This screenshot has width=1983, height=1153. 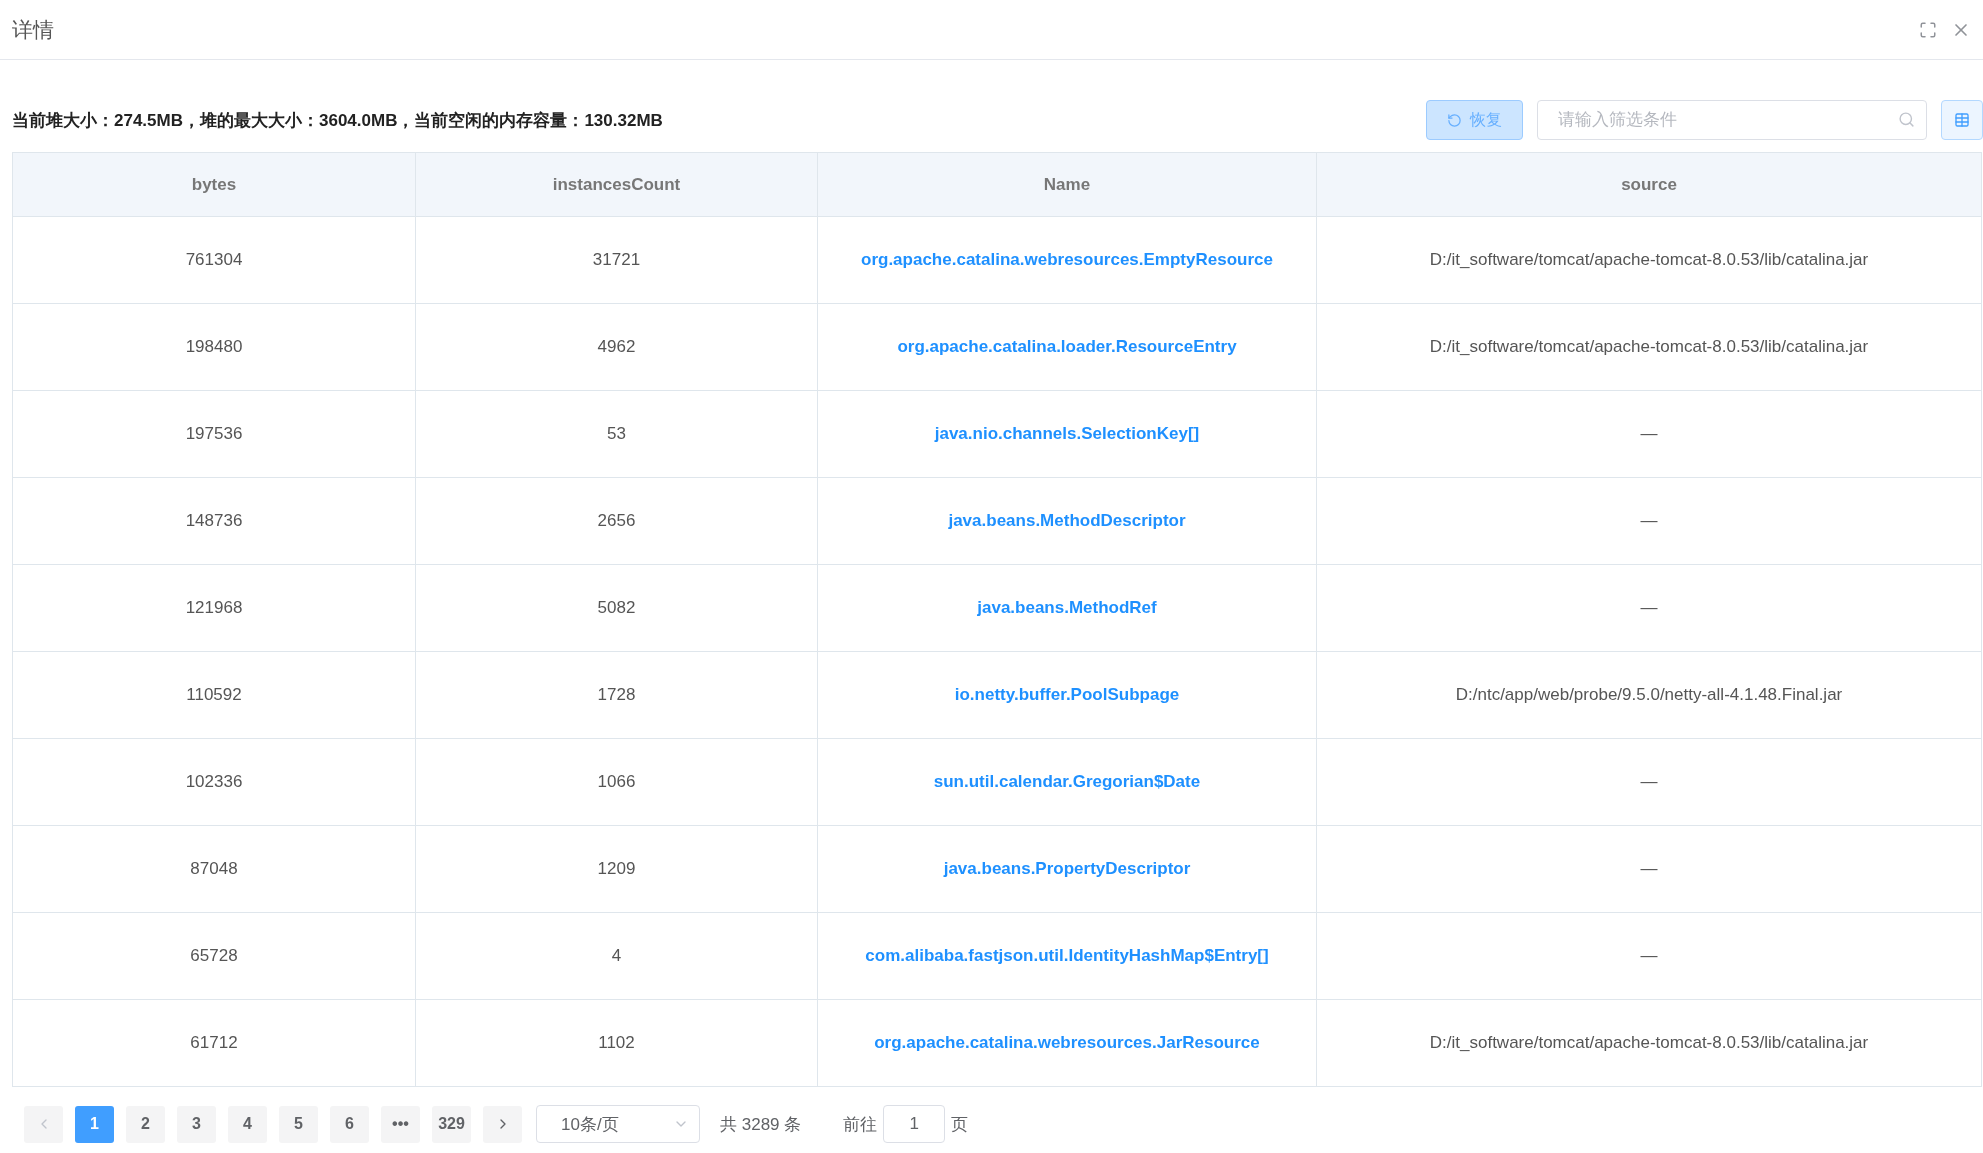 I want to click on class-name-link: com.alibaba.fastjson.util.IdentityHashMap$Entry[], so click(x=1067, y=955).